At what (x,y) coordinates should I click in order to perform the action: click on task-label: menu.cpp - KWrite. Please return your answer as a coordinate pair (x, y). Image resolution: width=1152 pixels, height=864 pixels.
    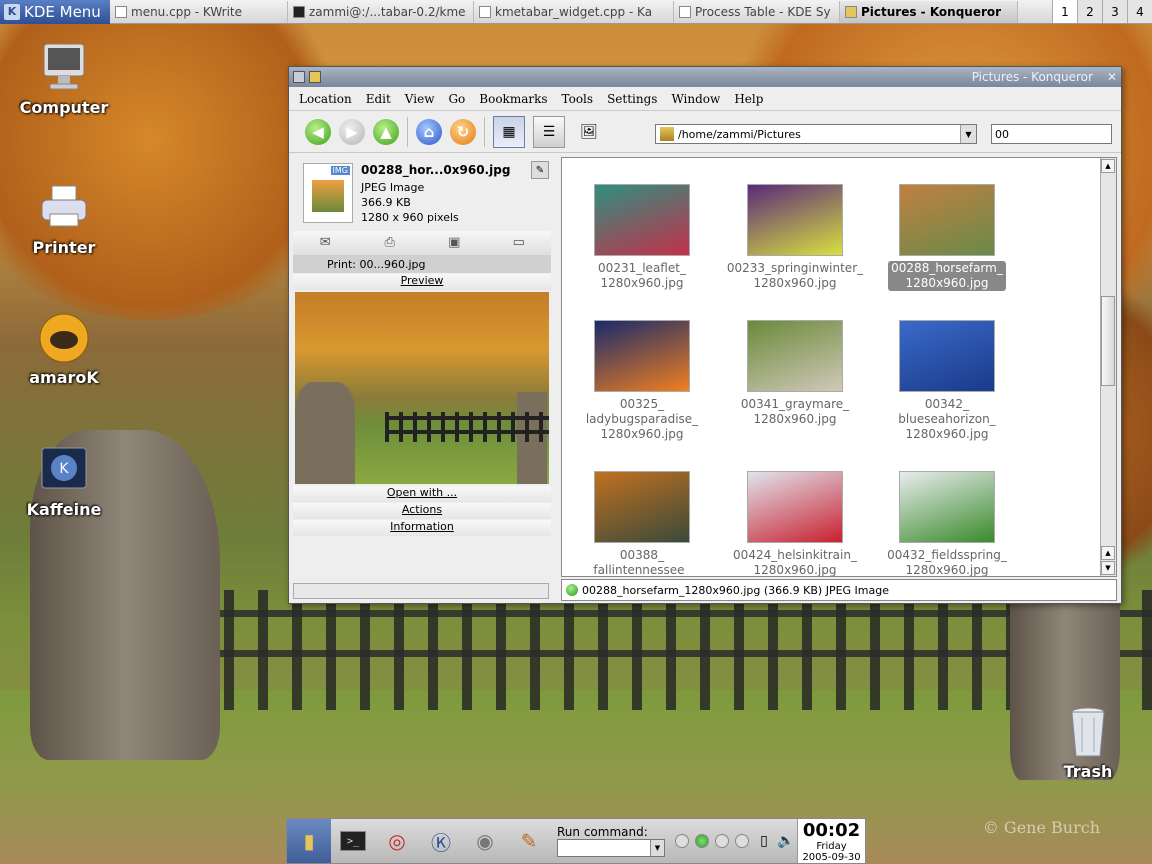
    Looking at the image, I should click on (187, 11).